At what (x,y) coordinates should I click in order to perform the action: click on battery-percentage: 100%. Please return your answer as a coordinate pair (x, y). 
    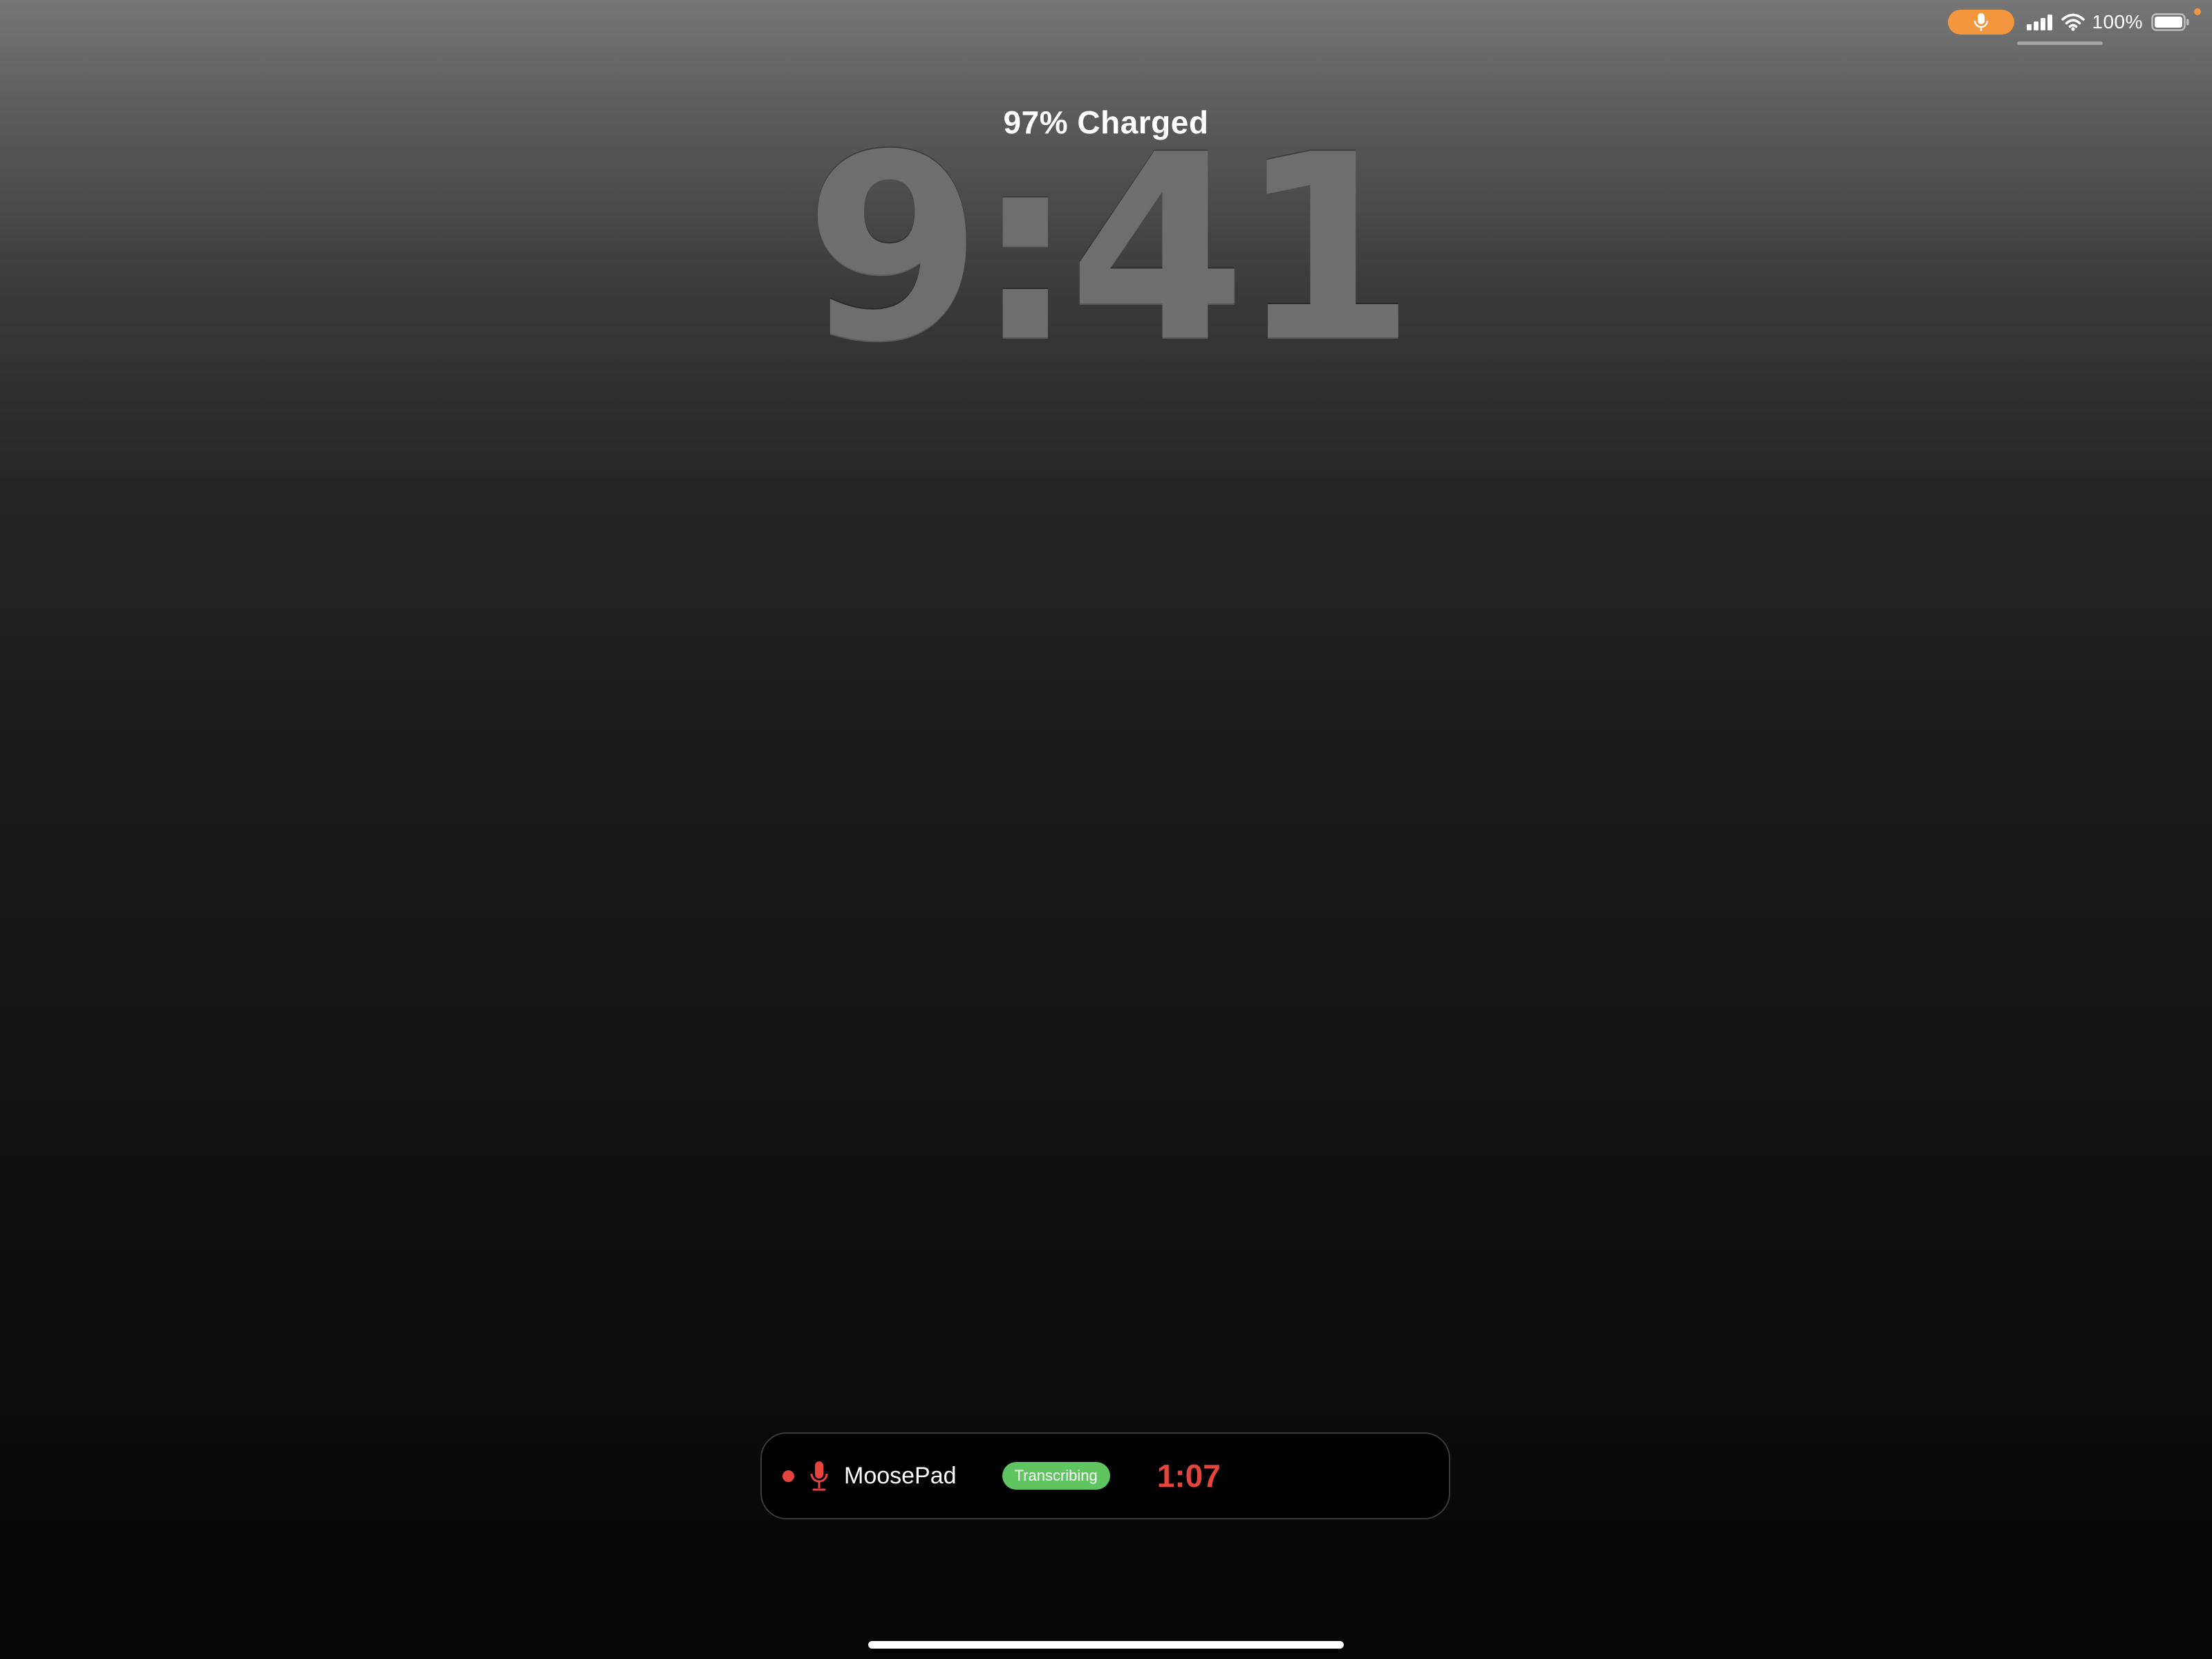
    Looking at the image, I should click on (2117, 21).